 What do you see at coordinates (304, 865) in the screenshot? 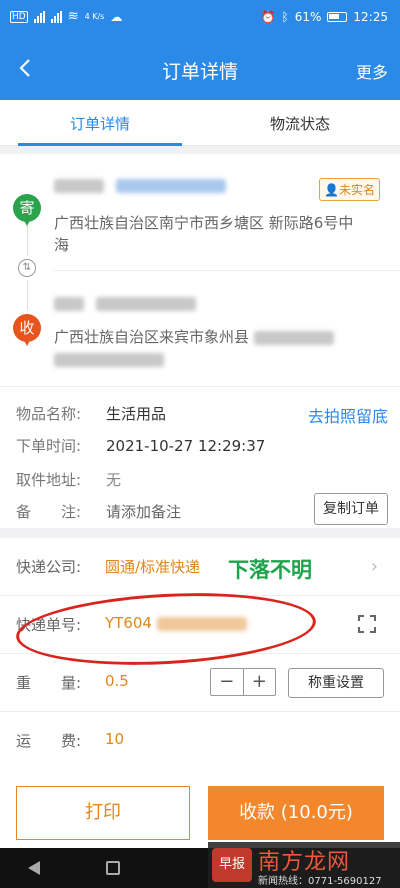
I see `watermark: 早报 南方龙网 新闻热线：0771-5690127` at bounding box center [304, 865].